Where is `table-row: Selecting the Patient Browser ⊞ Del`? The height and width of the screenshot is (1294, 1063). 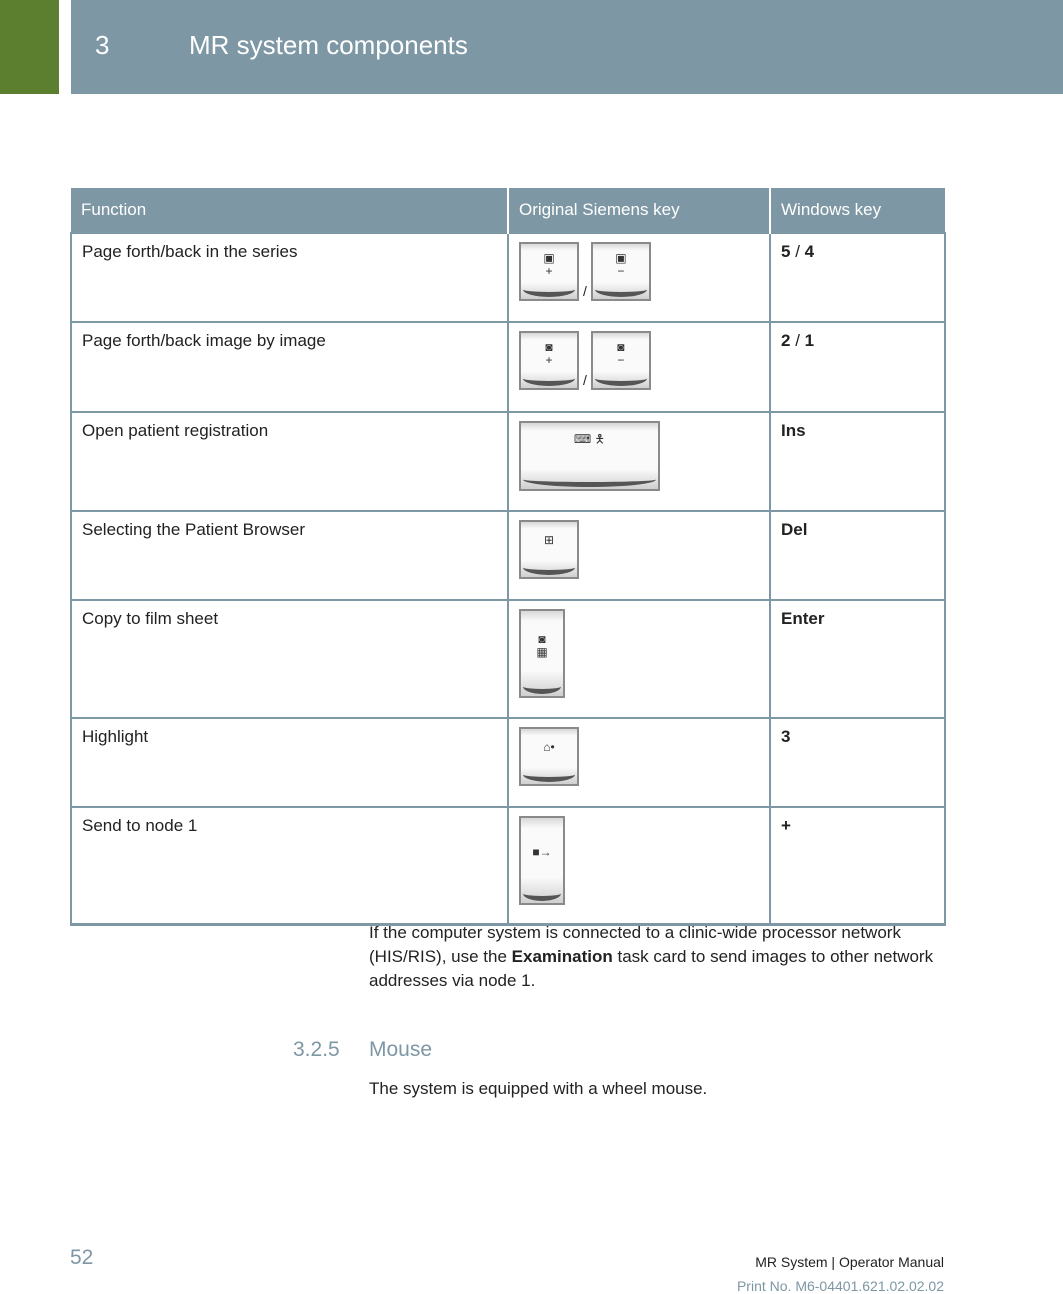
table-row: Selecting the Patient Browser ⊞ Del is located at coordinates (508, 555).